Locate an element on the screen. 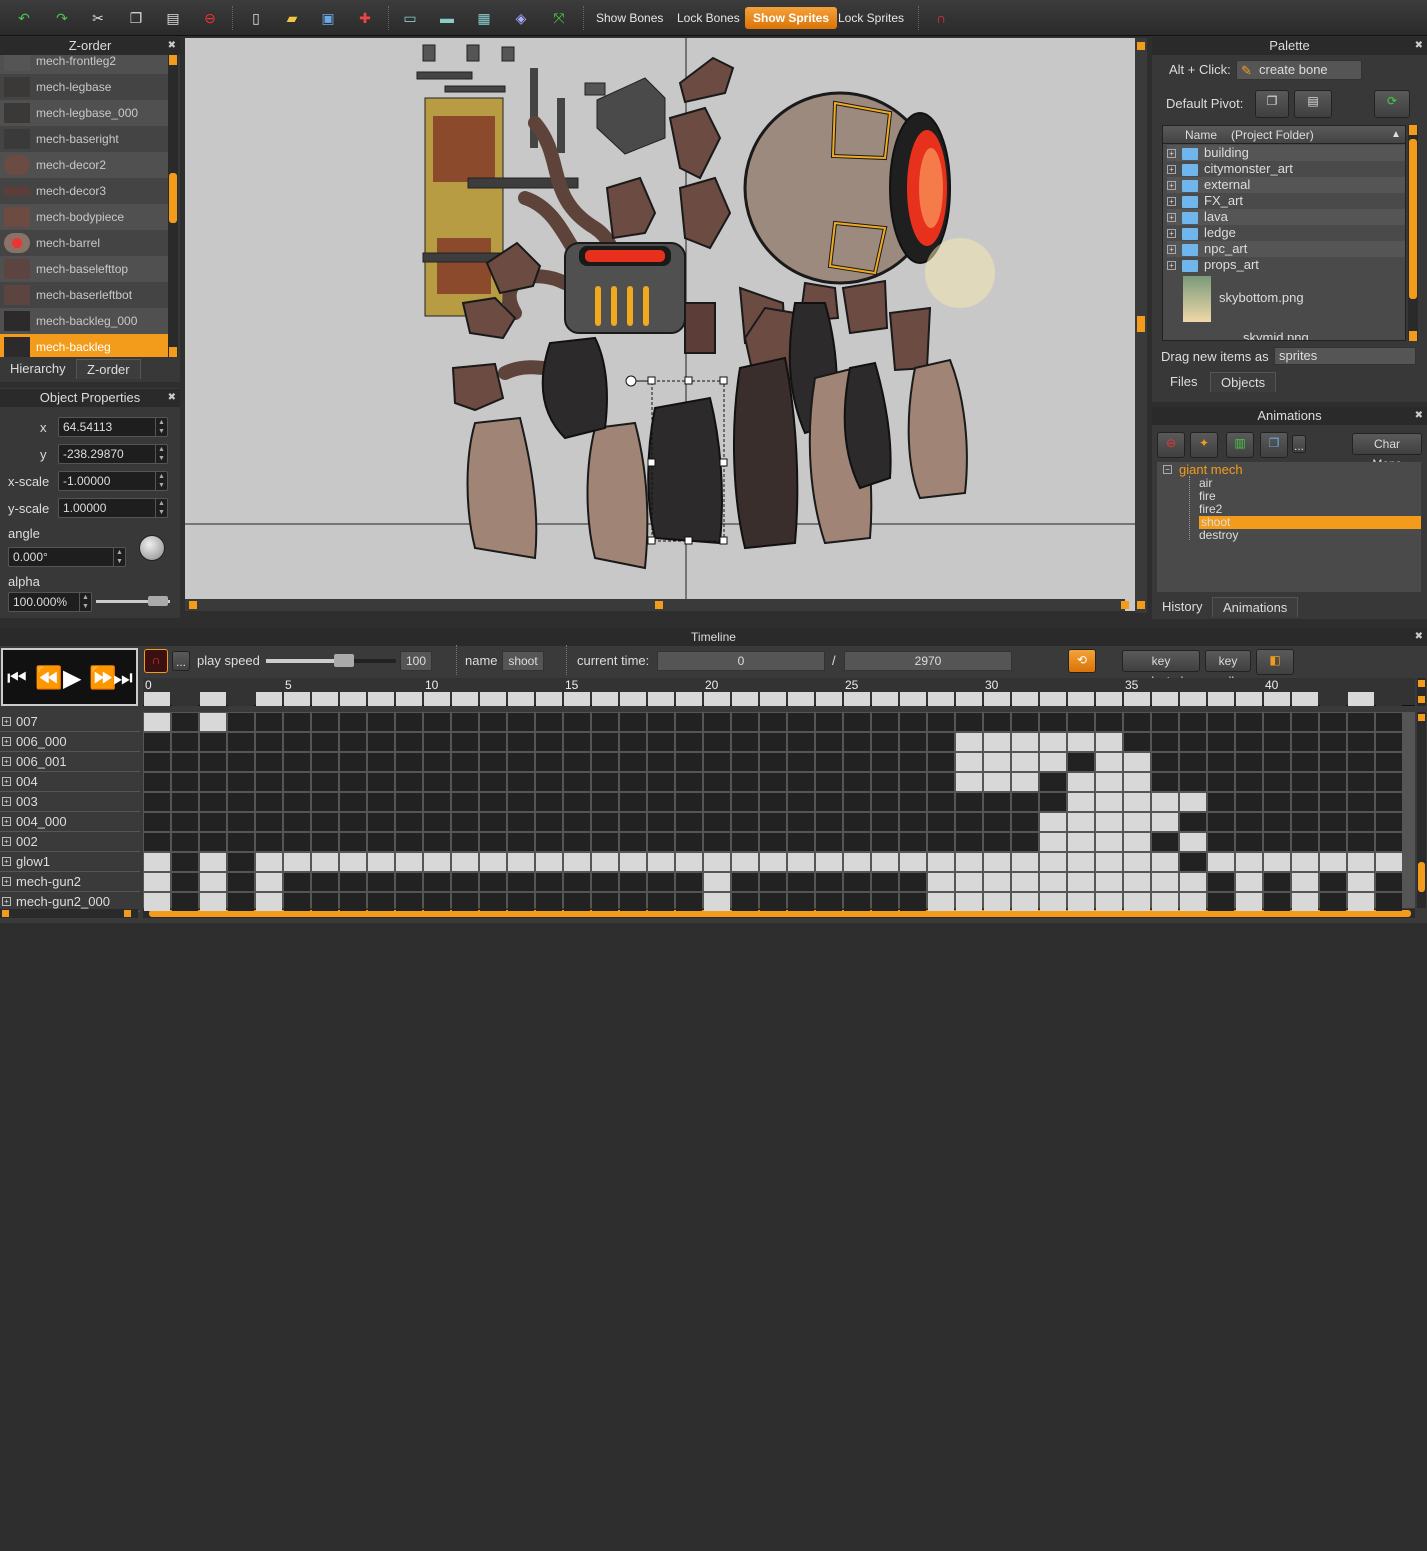 The image size is (1427, 1551). scroll-down-icon is located at coordinates (1413, 336).